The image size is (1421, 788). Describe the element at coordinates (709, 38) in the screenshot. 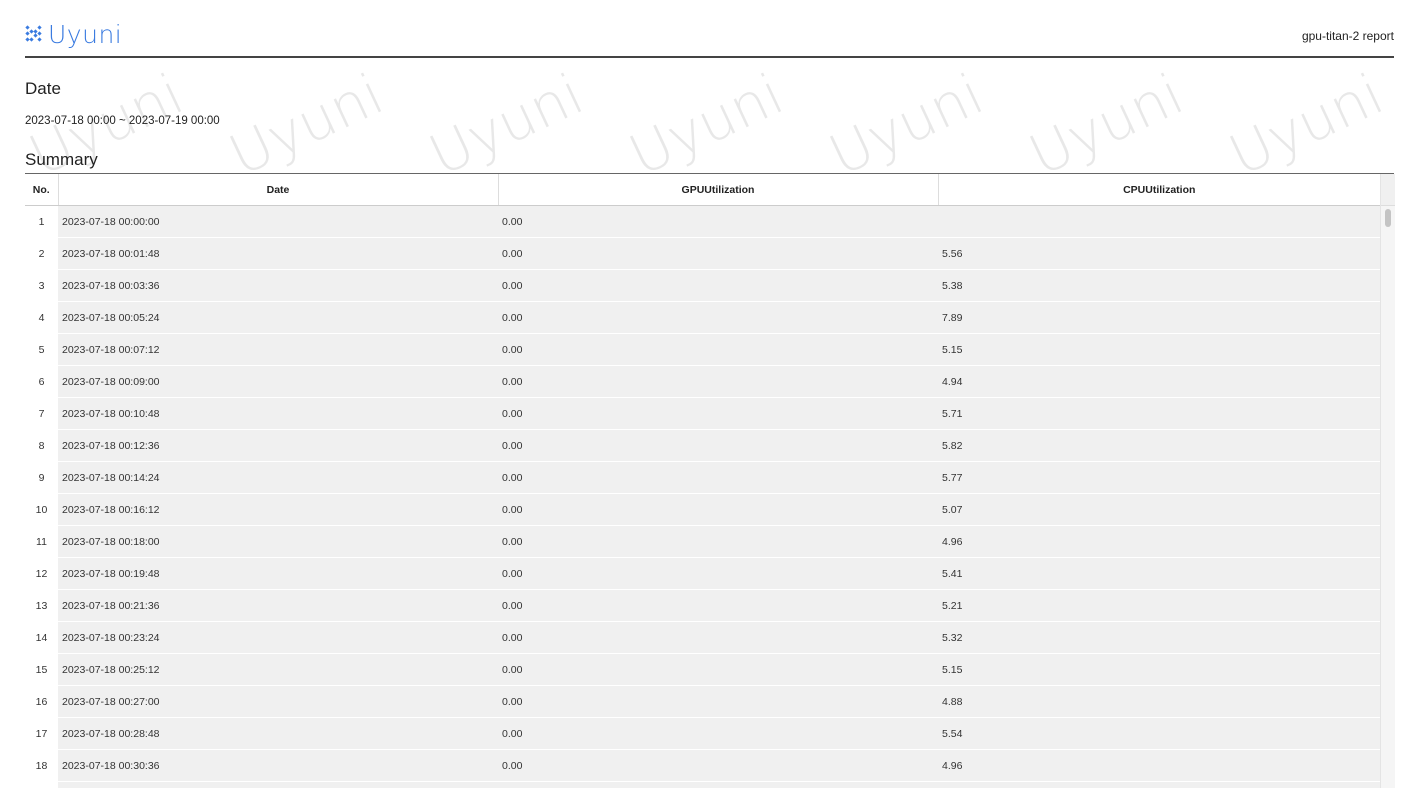

I see `report-header: Uyuni gpu-titan-2 report` at that location.